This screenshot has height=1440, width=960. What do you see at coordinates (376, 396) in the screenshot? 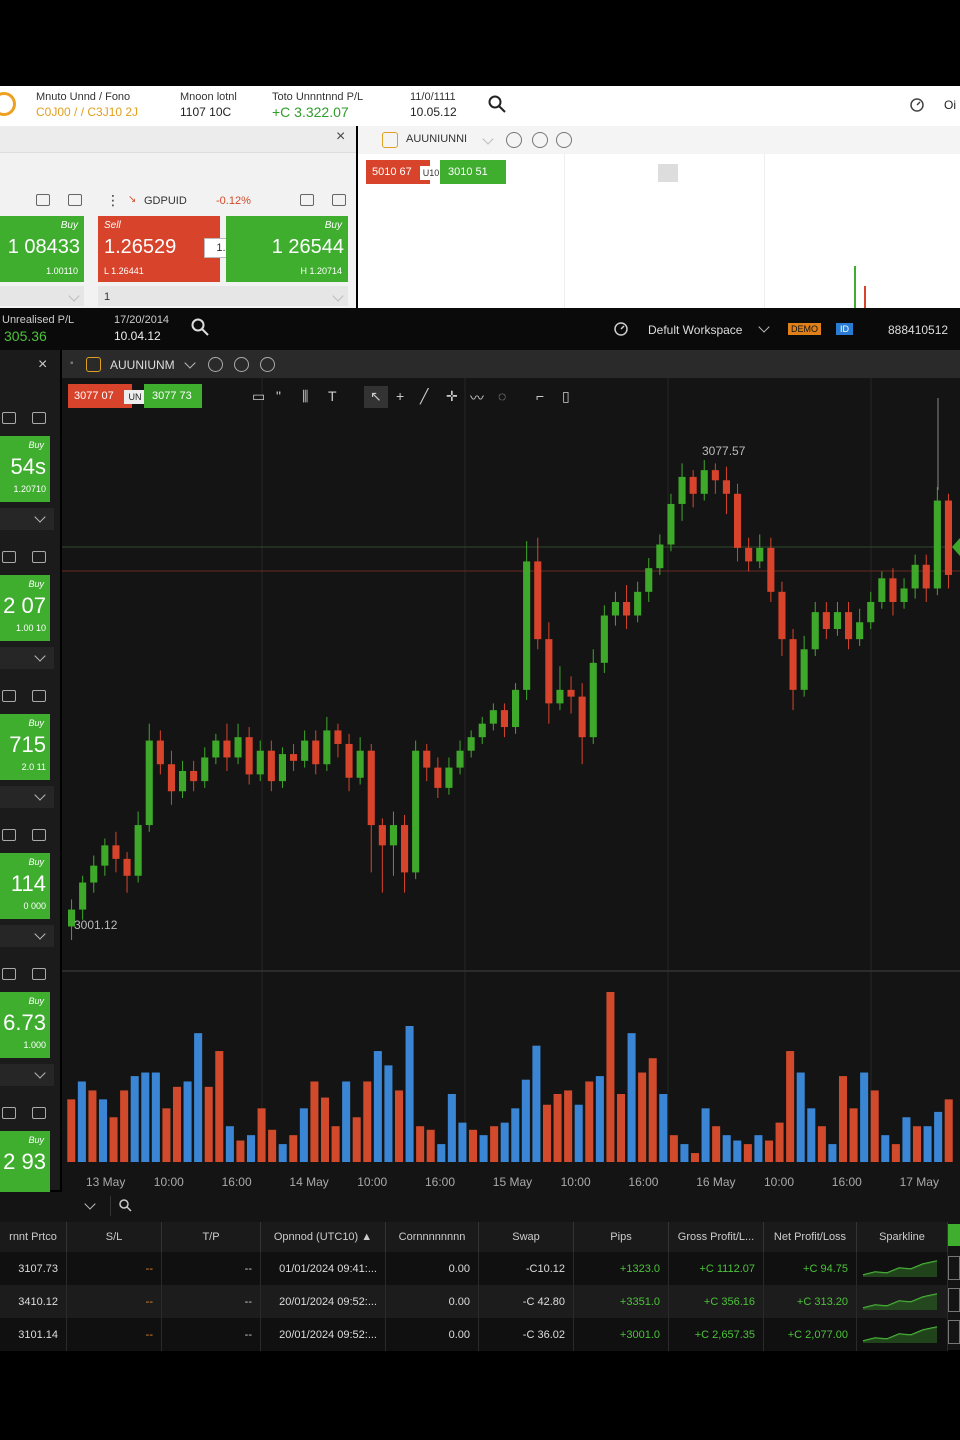
I see `cursor-icon: ↖` at bounding box center [376, 396].